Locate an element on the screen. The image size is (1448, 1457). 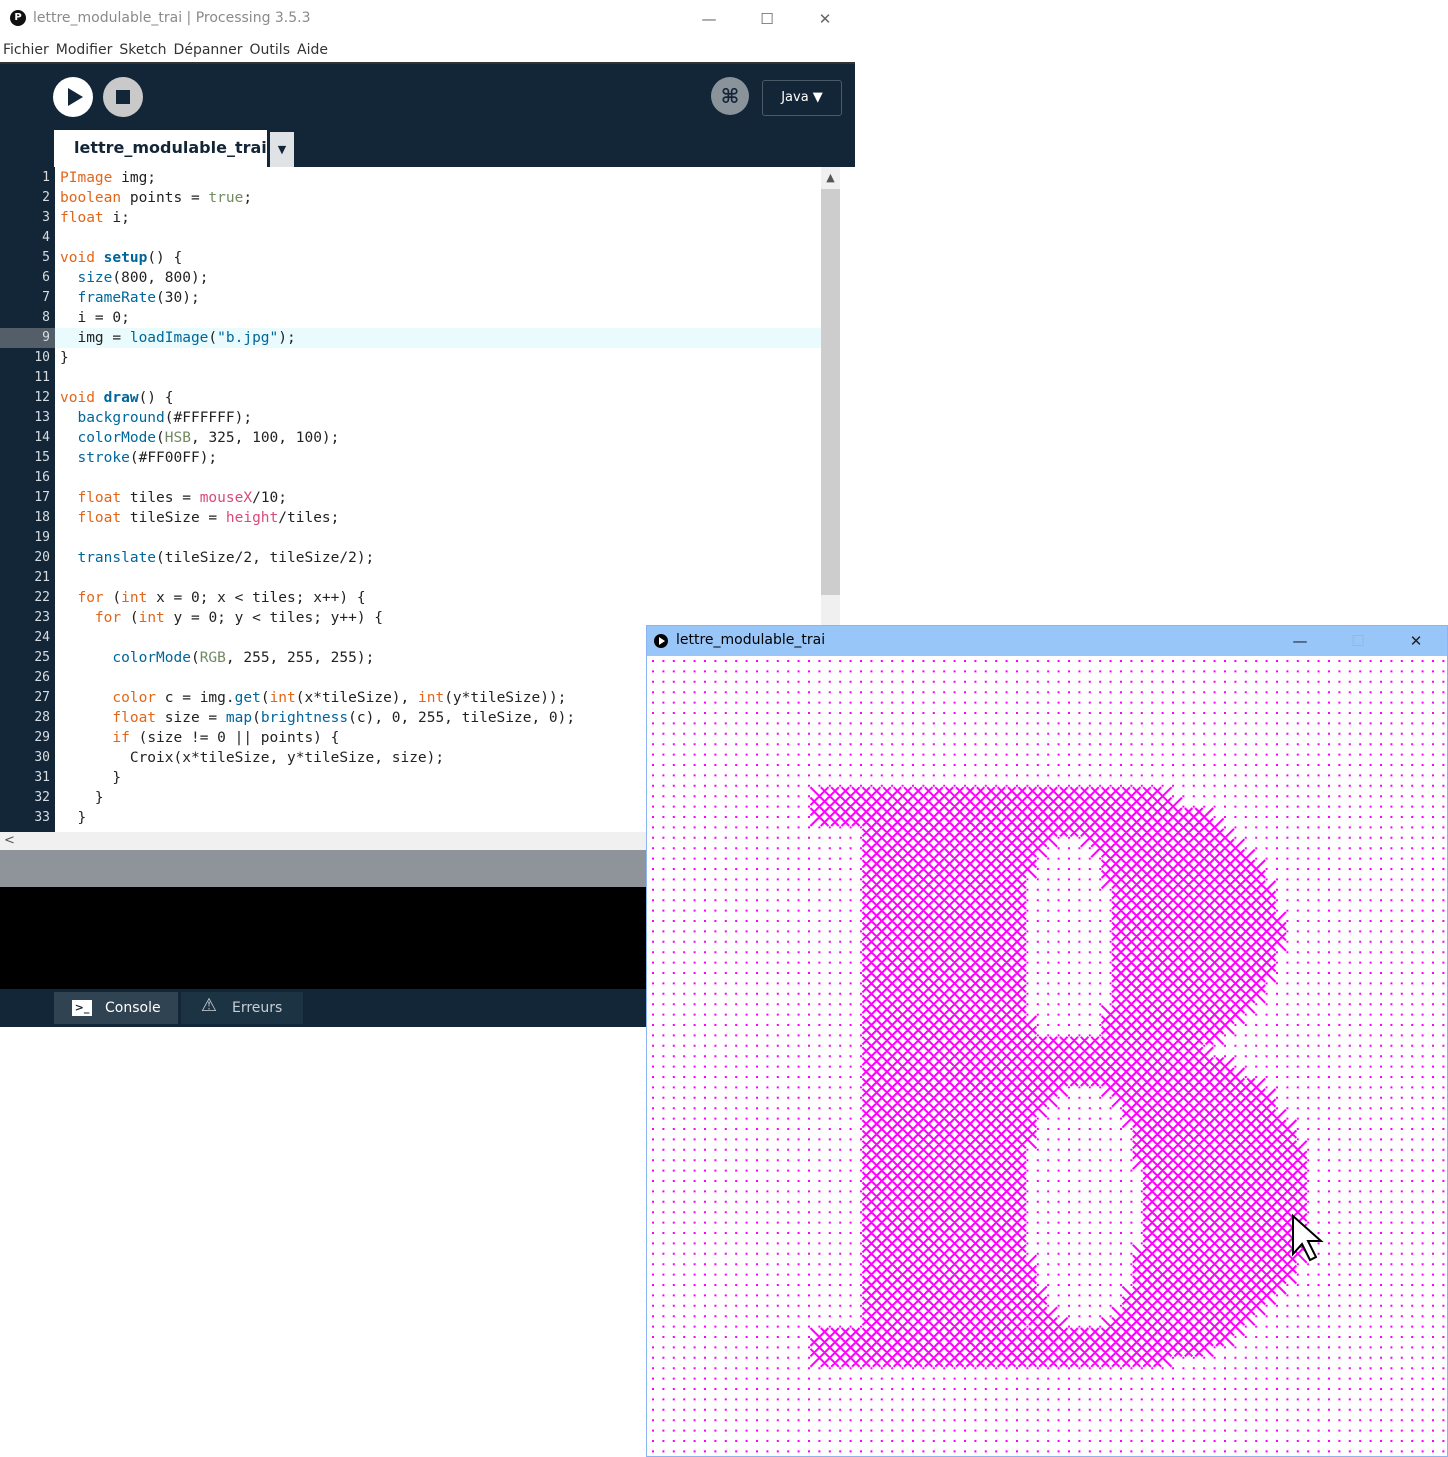
code-line: Croix(x*tileSize, y*tileSize, size); is located at coordinates (252, 758).